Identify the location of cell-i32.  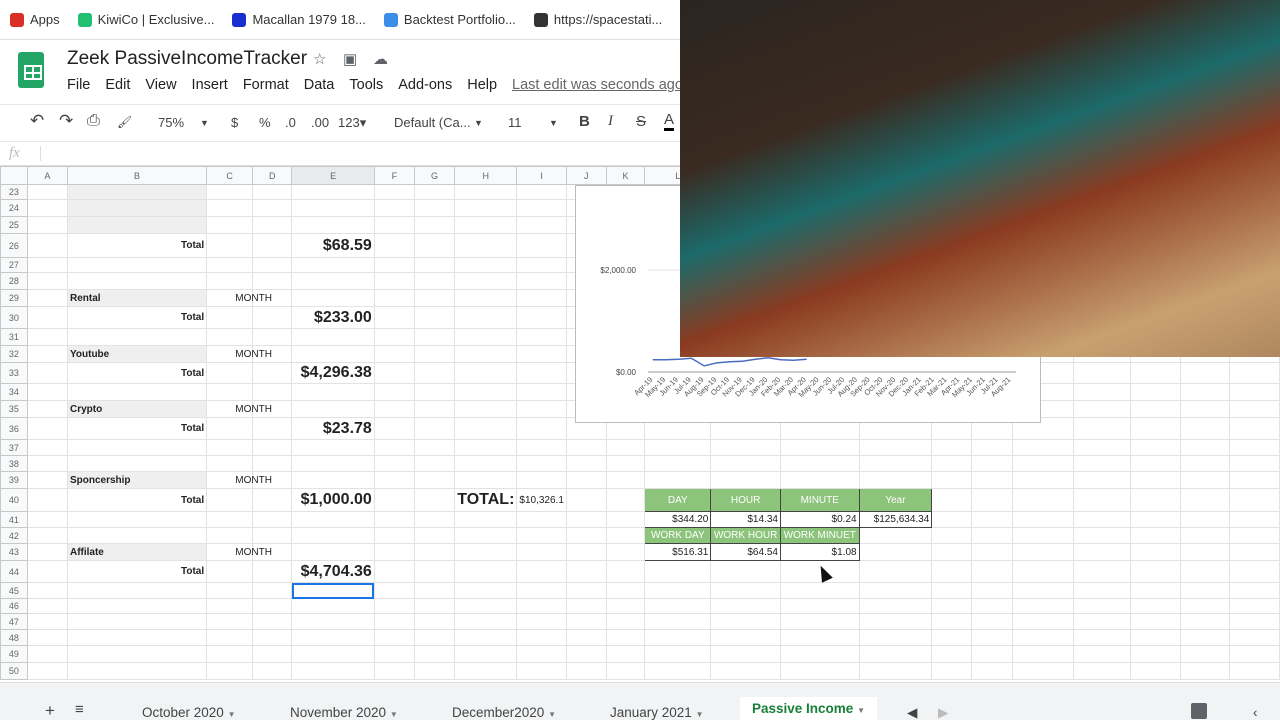
(541, 354).